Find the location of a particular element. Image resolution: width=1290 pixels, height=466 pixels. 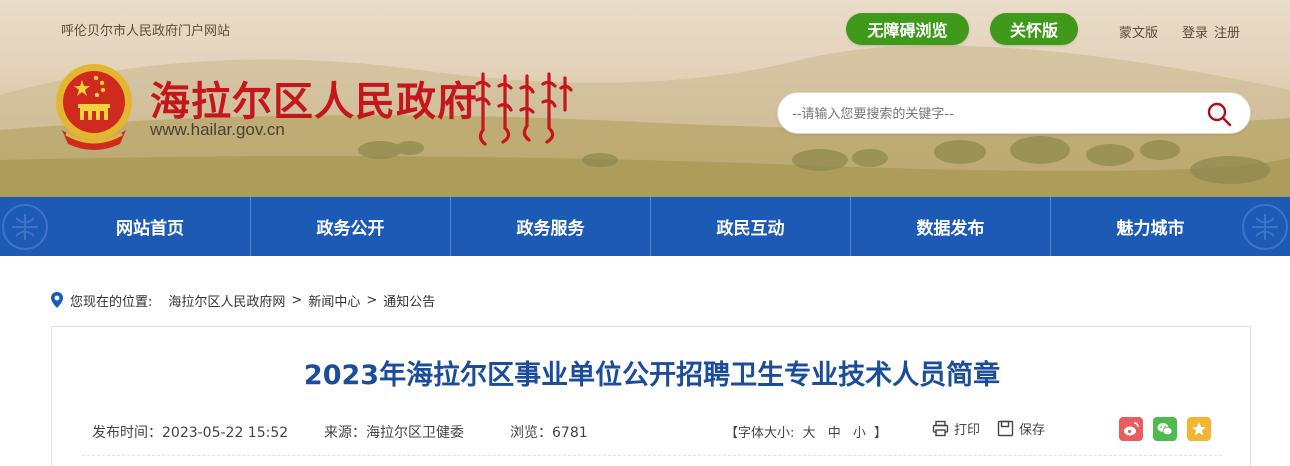

search-input is located at coordinates (992, 114).